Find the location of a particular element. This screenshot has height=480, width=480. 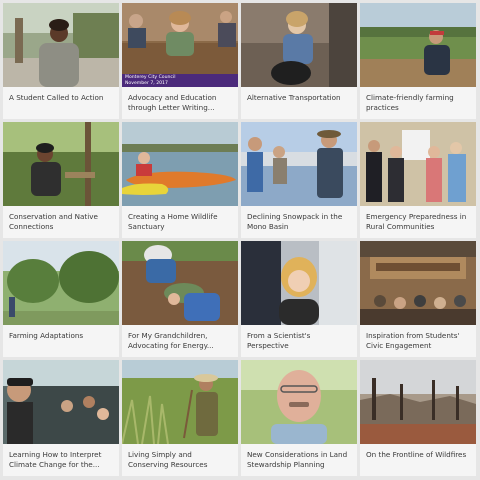

council-meeting-photo: Monterey City Council November 7, 2017 is located at coordinates (180, 45).